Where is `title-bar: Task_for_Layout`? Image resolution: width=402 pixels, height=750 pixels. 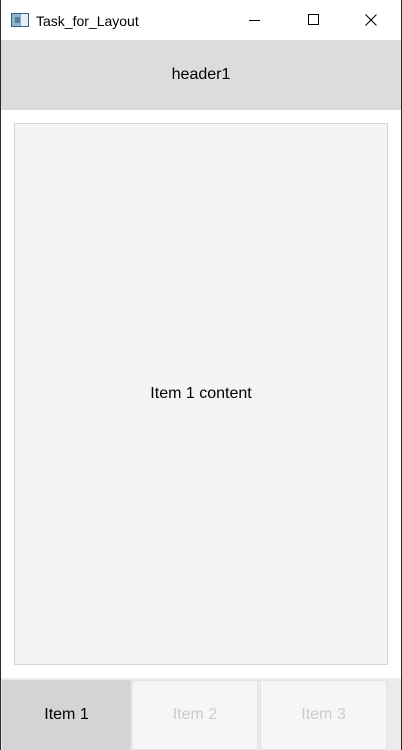 title-bar: Task_for_Layout is located at coordinates (201, 20).